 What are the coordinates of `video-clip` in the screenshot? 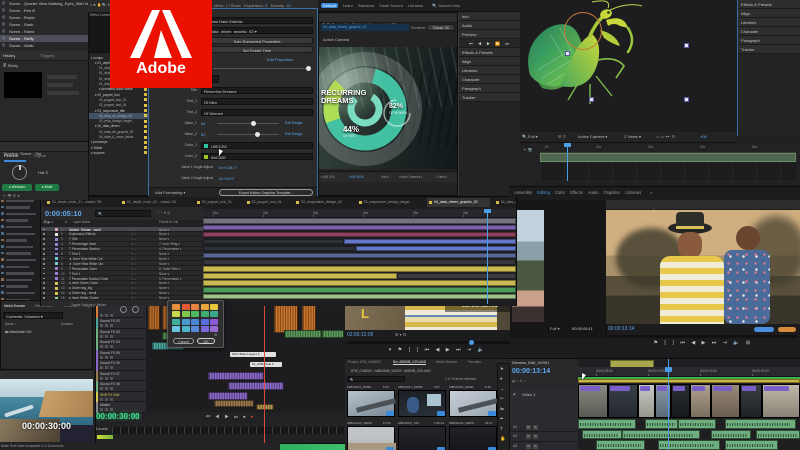 It's located at (646, 401).